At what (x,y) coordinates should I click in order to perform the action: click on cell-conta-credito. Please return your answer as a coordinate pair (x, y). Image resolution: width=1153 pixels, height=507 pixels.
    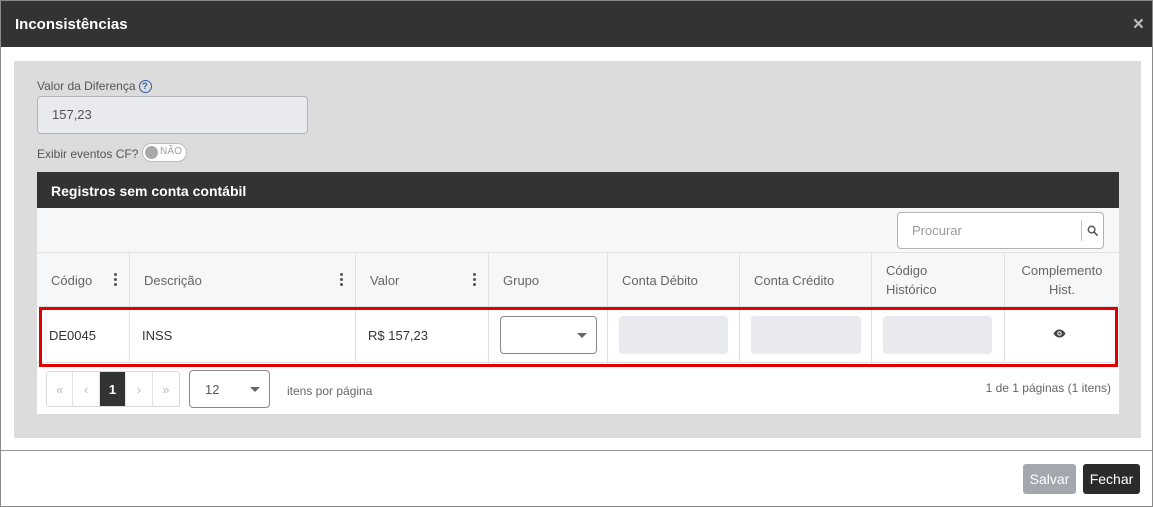
    Looking at the image, I should click on (806, 335).